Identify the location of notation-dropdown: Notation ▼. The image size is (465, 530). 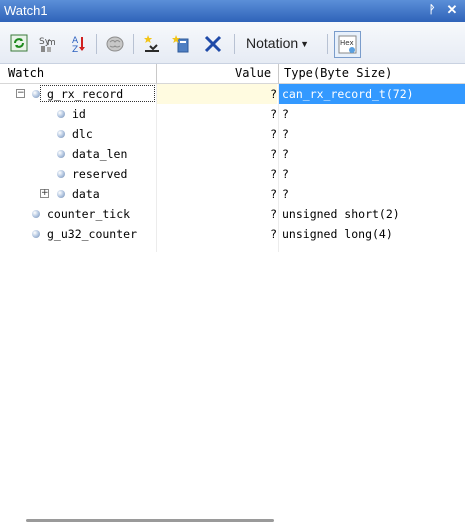
(277, 43).